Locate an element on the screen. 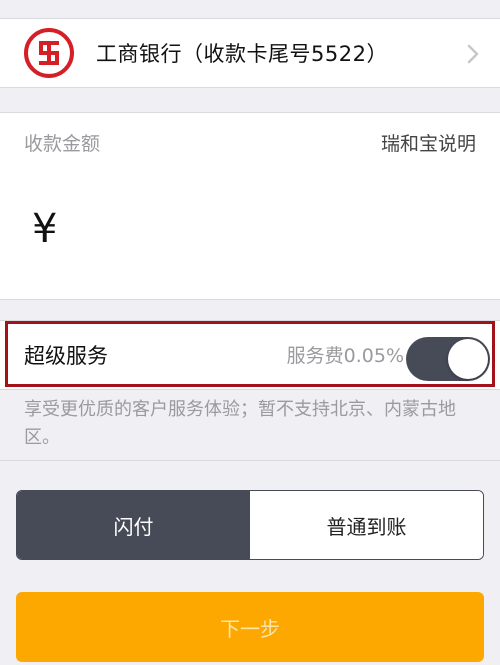  super-service-row: 超级服务 服务费0.05% is located at coordinates (250, 355).